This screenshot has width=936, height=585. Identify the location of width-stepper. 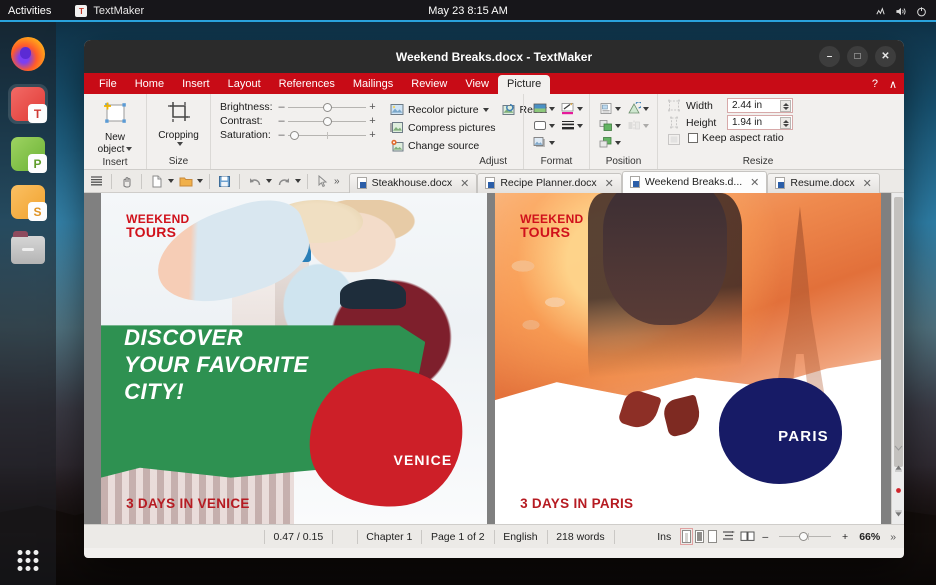
(785, 106).